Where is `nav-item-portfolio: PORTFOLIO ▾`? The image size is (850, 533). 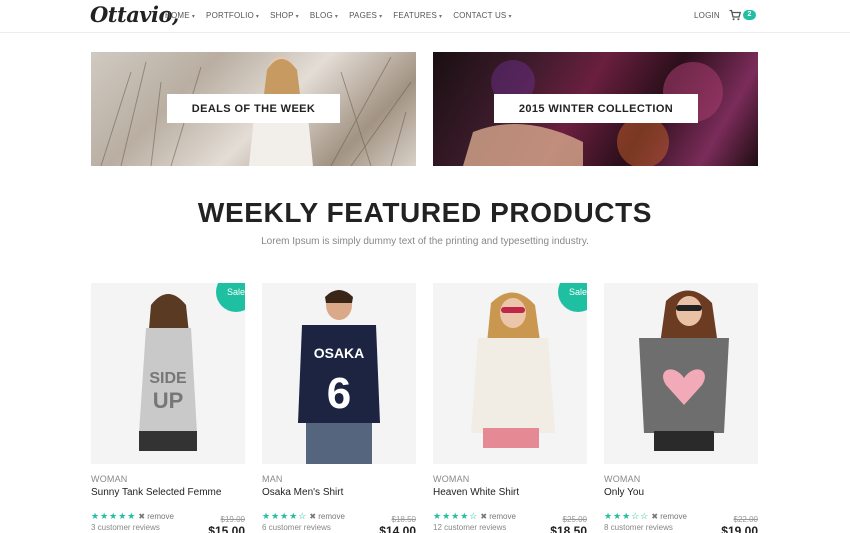 nav-item-portfolio: PORTFOLIO ▾ is located at coordinates (232, 15).